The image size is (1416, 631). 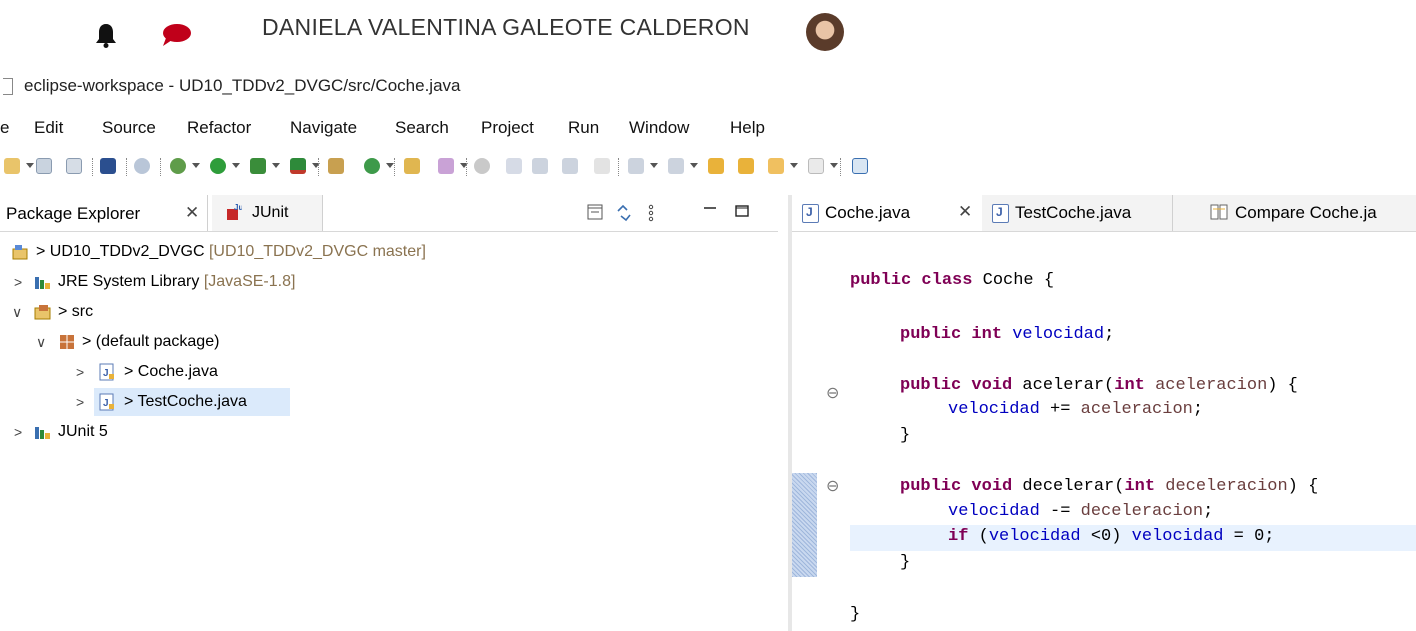 I want to click on junit-icon: Ju, so click(x=234, y=211).